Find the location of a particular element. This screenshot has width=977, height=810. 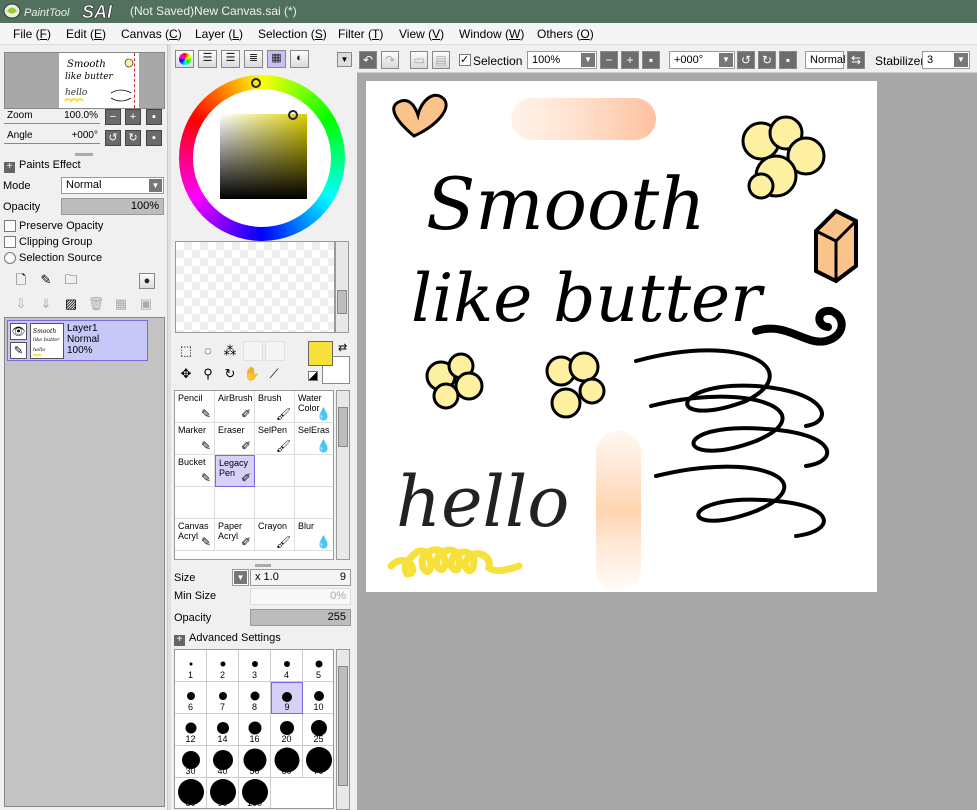

brush-size-slider: x 1.0 9 is located at coordinates (300, 577).